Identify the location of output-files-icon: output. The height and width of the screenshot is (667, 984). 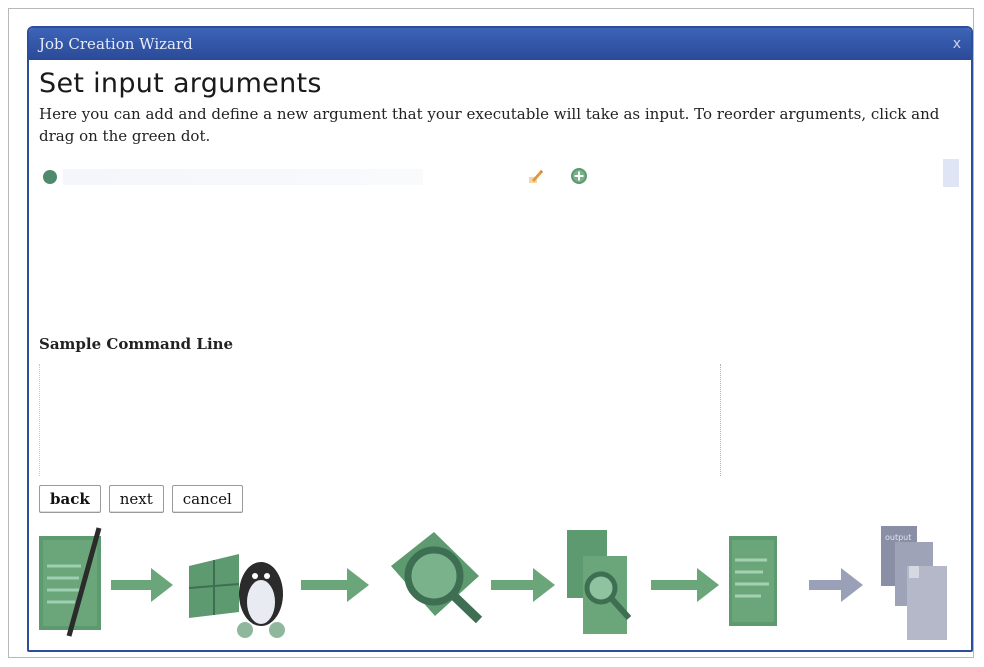
(914, 583).